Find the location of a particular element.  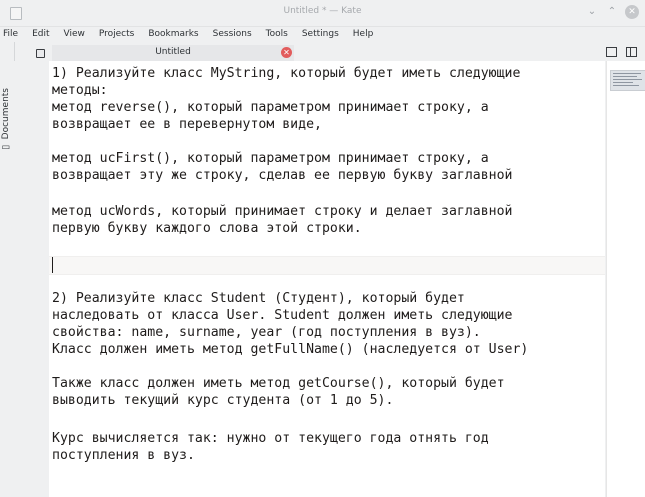

documents-sidebar-tab: ▭ Documents is located at coordinates (7, 120).